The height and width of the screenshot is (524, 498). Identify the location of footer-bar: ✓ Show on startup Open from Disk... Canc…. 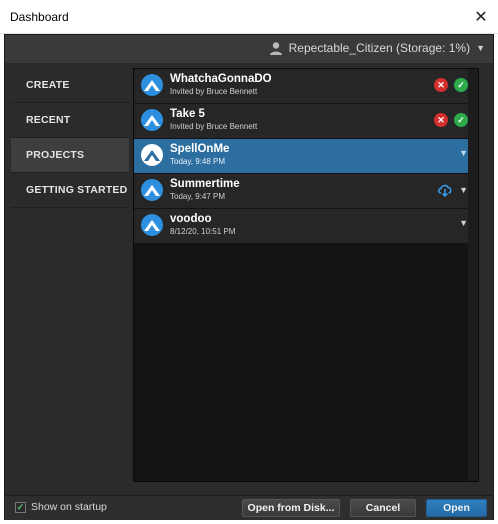
(249, 507).